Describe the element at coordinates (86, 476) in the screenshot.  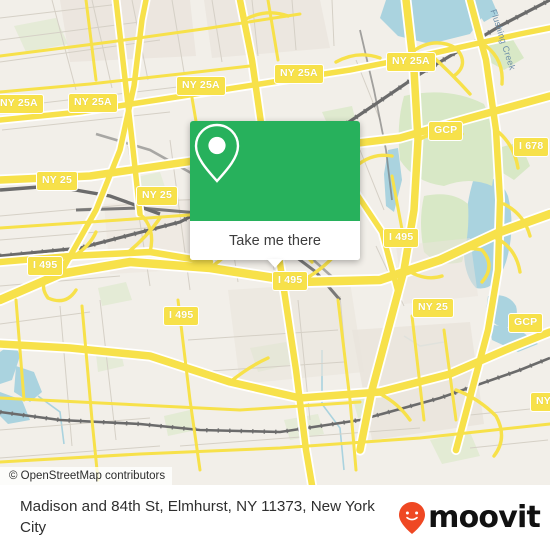
I see `map-attribution: © OpenStreetMap contributors` at that location.